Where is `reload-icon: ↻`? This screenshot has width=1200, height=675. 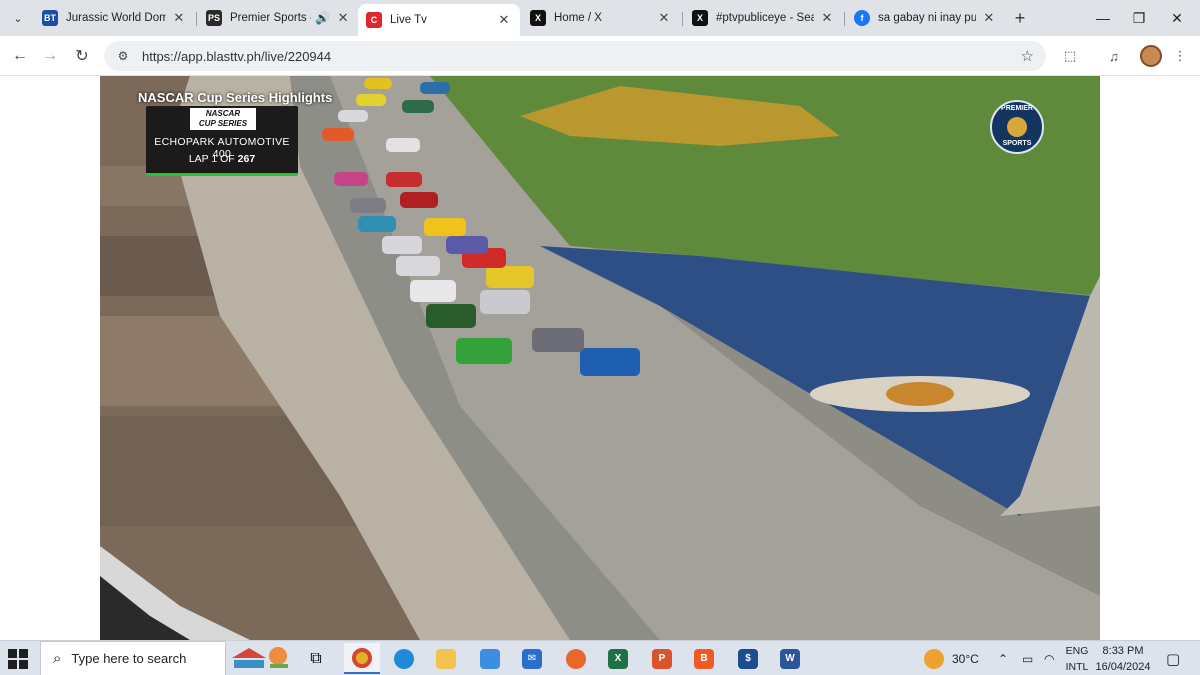
reload-icon: ↻ is located at coordinates (82, 56).